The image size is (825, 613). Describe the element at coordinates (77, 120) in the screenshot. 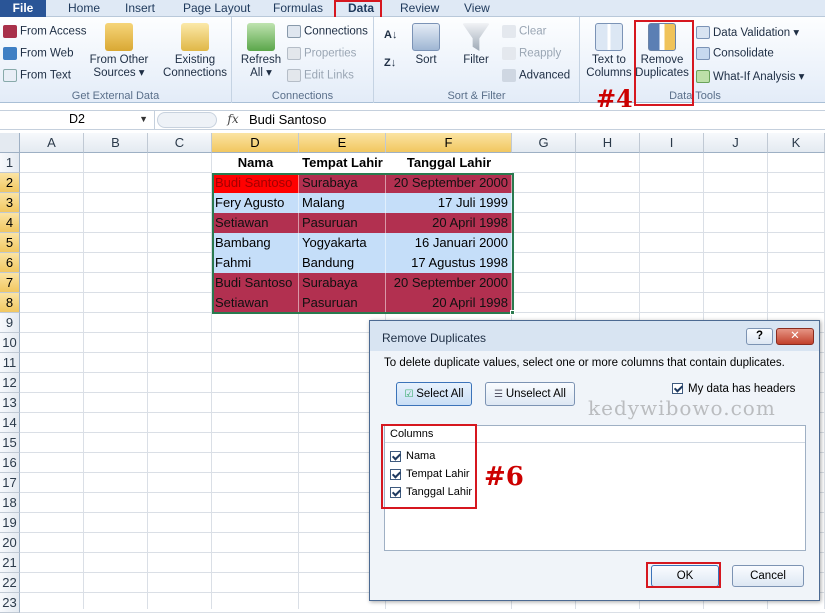

I see `name-box: D2 ▼` at that location.